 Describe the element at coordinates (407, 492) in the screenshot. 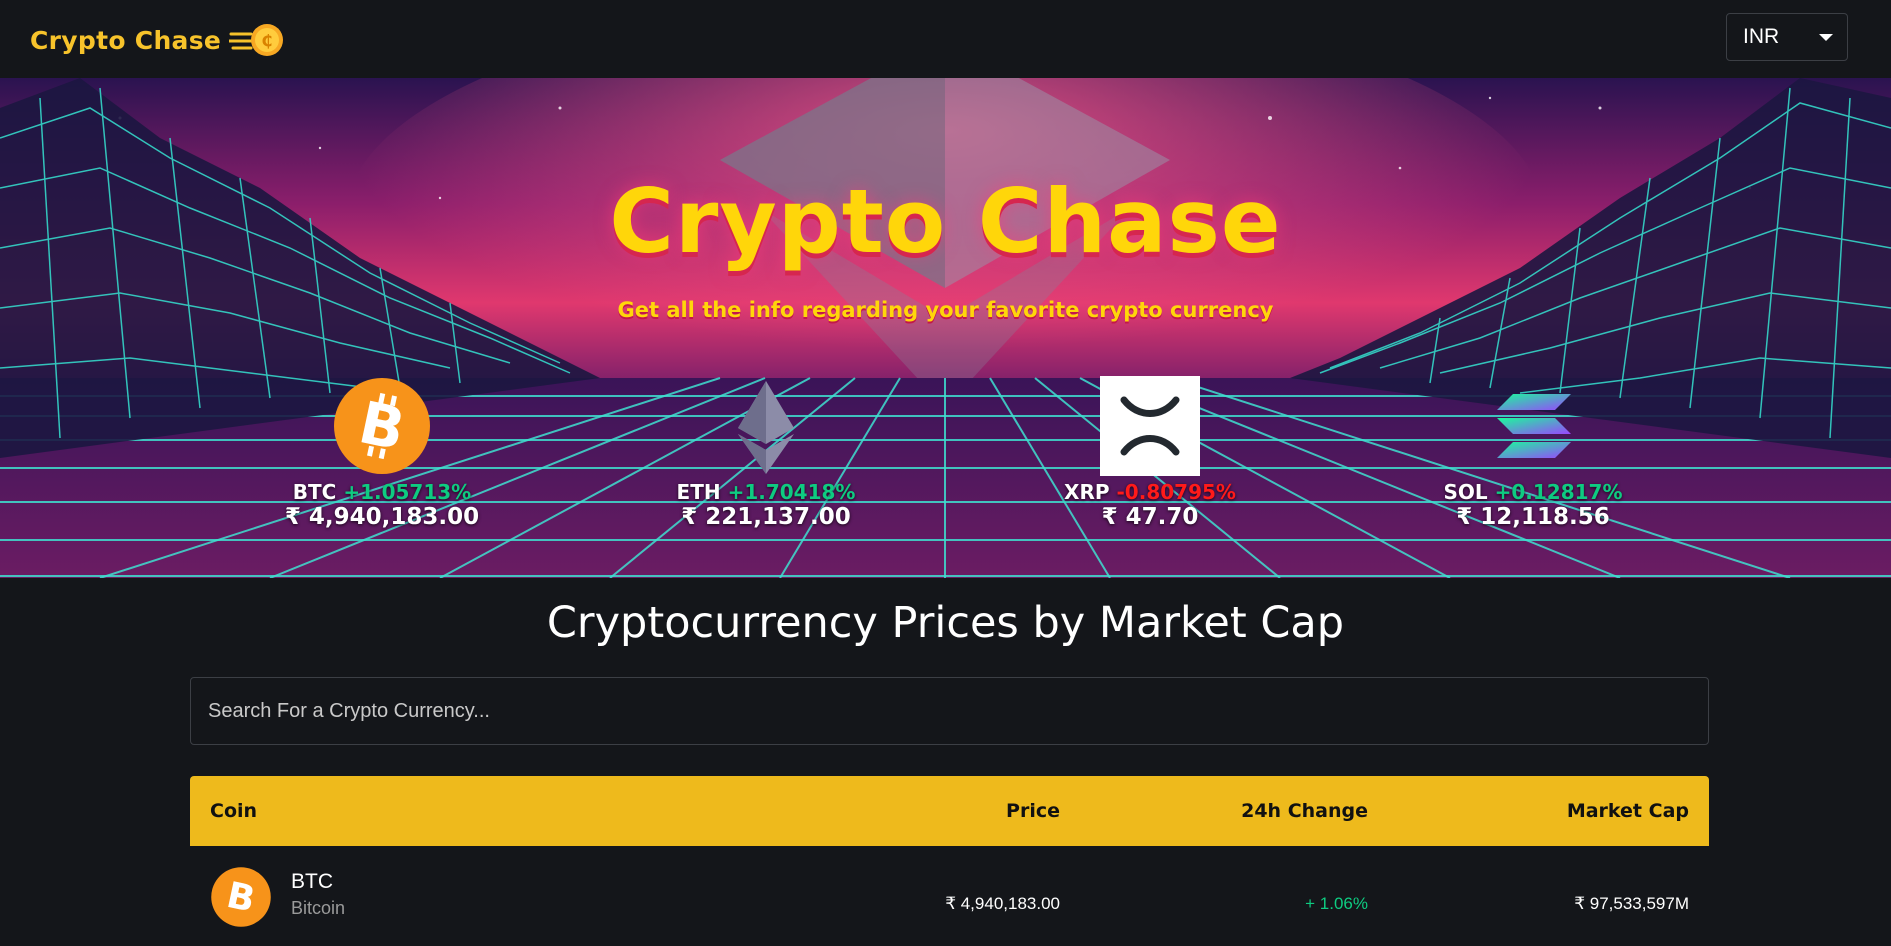

I see `coin-change: +1.05713%` at that location.